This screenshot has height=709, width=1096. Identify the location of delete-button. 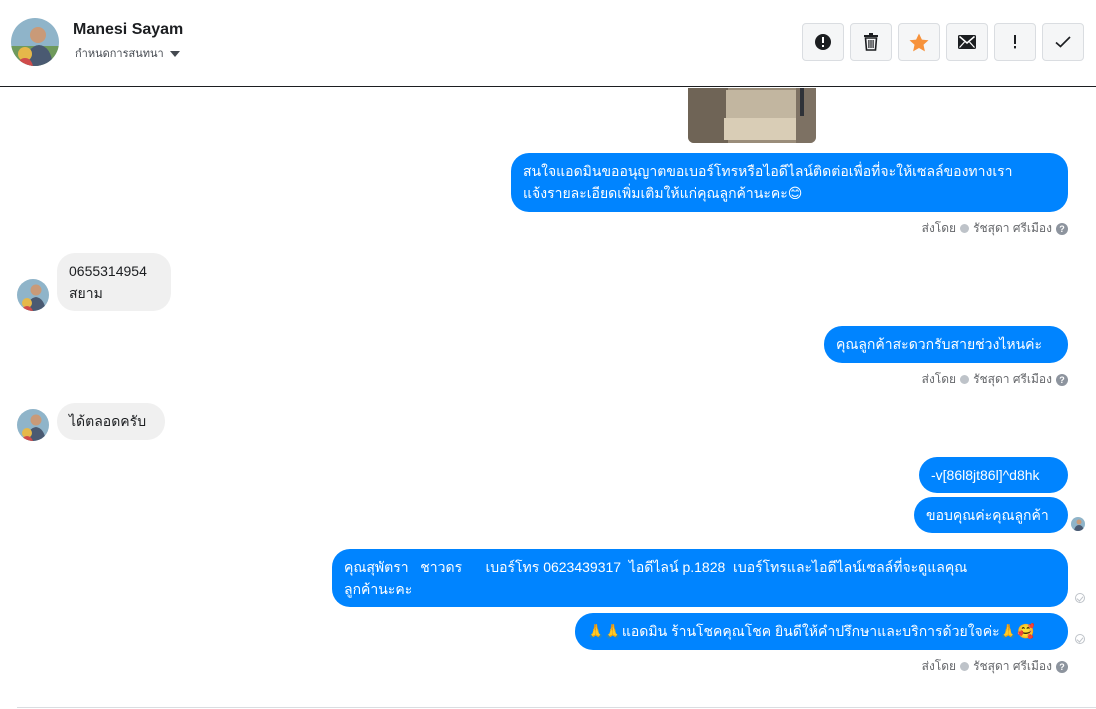
(871, 42).